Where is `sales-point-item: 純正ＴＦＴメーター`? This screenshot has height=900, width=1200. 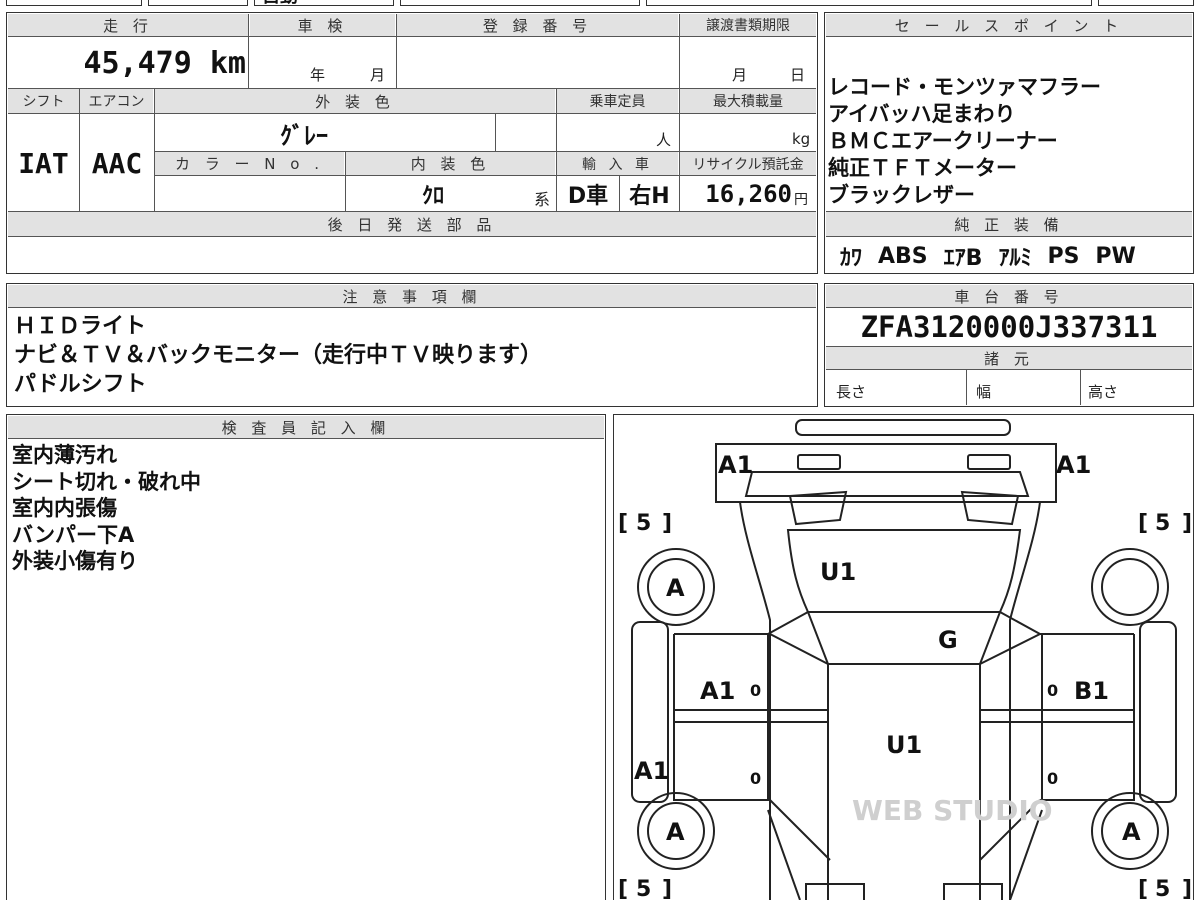 sales-point-item: 純正ＴＦＴメーター is located at coordinates (922, 168).